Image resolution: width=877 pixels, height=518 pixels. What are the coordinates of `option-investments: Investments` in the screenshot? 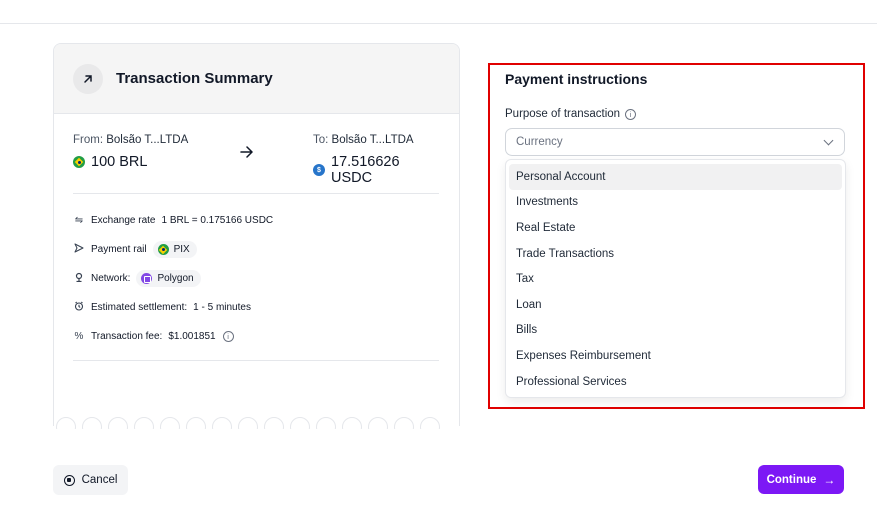 It's located at (675, 203).